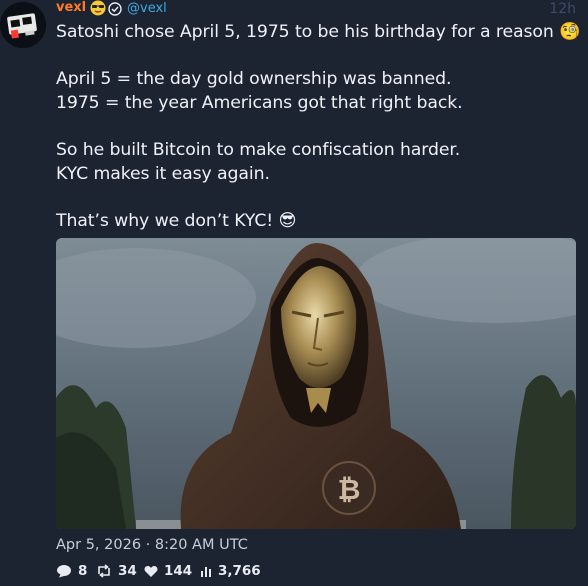 This screenshot has height=586, width=588. I want to click on post-timestamp: Apr 5, 2026 · 8:20 AM UTC, so click(152, 545).